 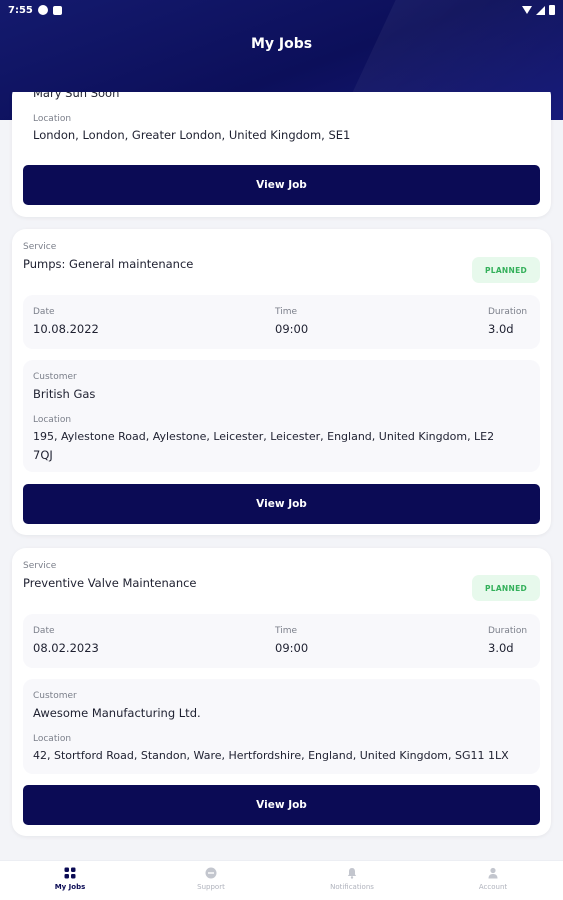 I want to click on nav-notifications: Notifications, so click(x=352, y=879).